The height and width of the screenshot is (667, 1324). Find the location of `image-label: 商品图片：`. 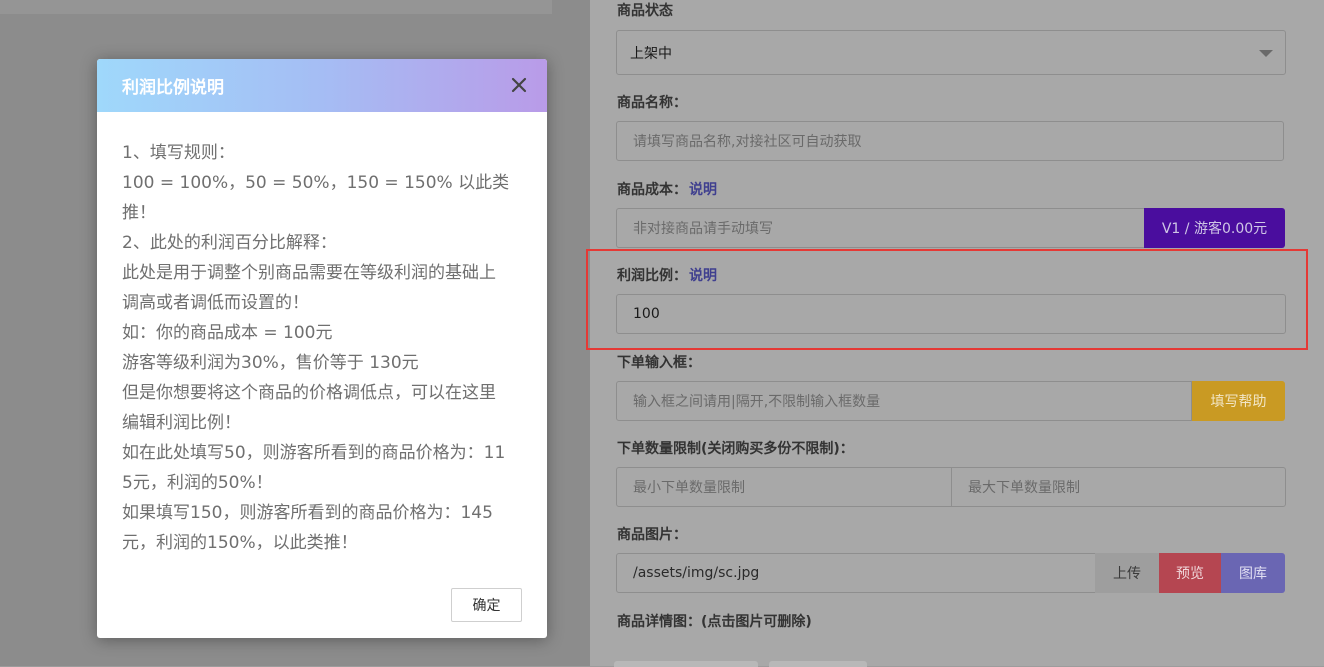

image-label: 商品图片： is located at coordinates (652, 535).